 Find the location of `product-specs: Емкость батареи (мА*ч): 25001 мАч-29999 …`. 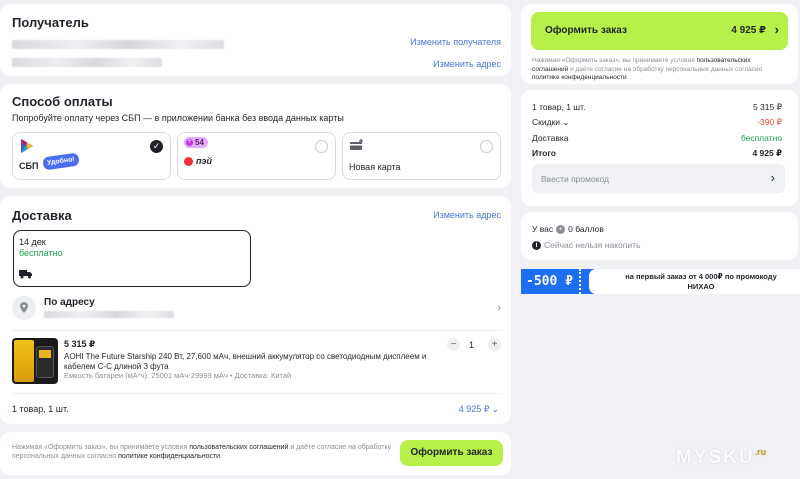

product-specs: Емкость батареи (мА*ч): 25001 мАч-29999 … is located at coordinates (178, 375).